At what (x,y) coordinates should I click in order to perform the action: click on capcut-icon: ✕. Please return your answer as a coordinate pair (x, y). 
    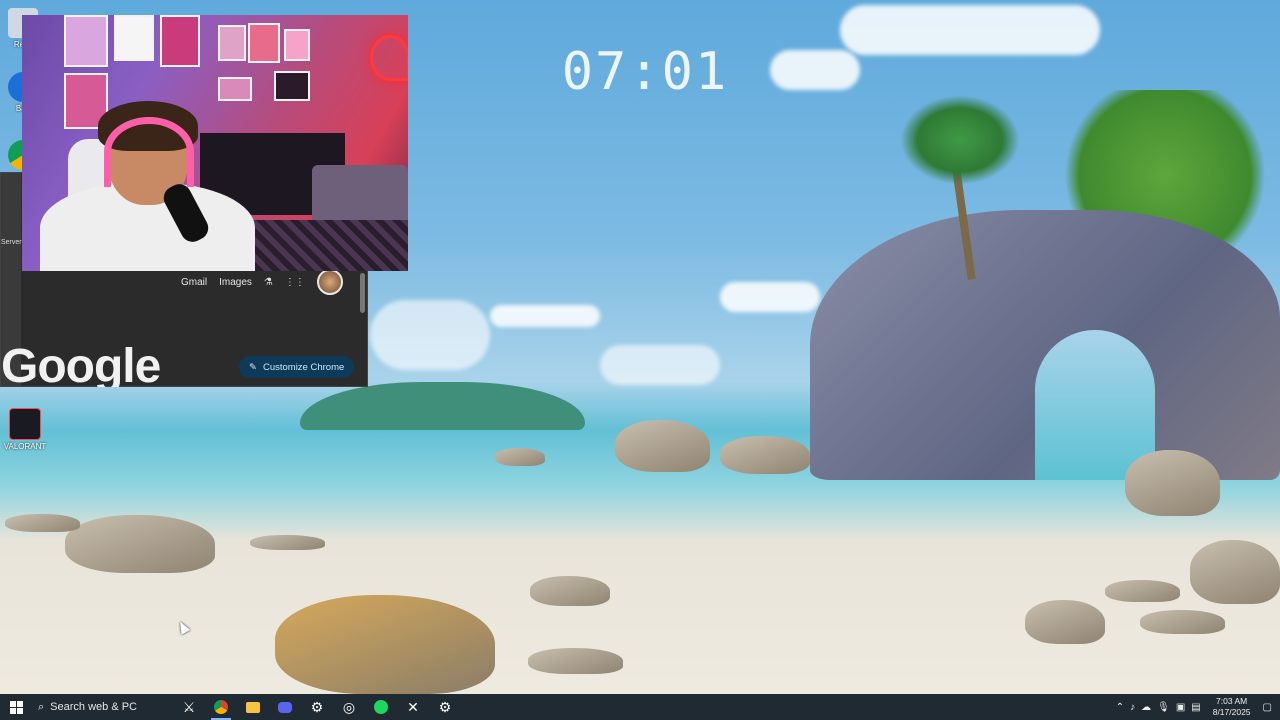
    Looking at the image, I should click on (413, 707).